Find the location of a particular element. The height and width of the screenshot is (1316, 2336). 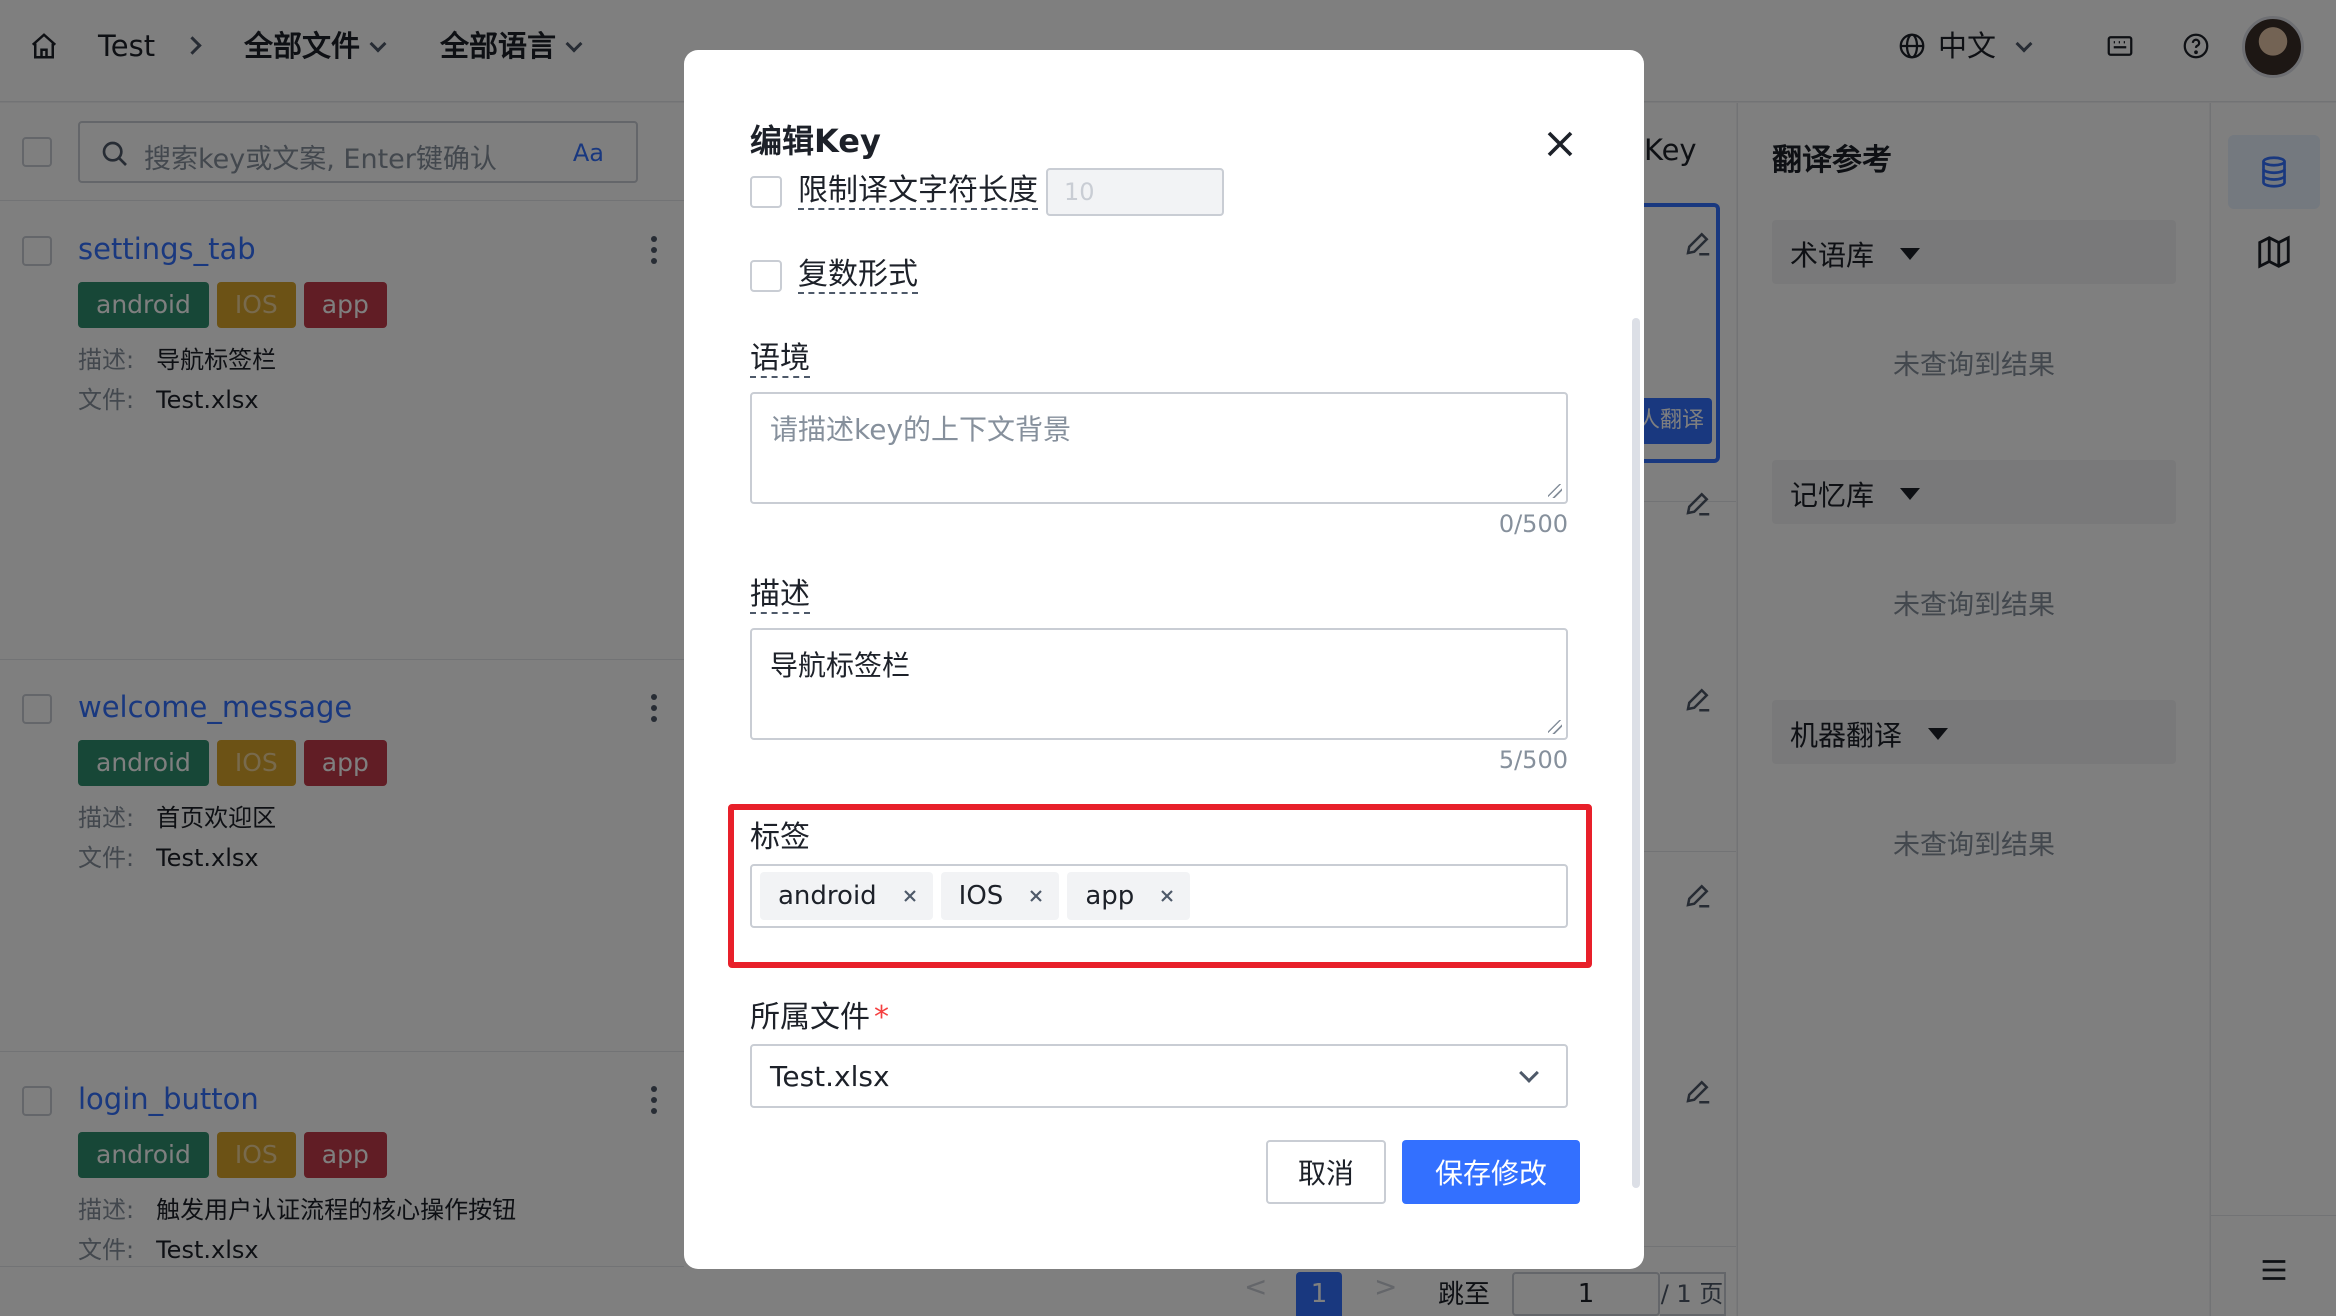

limit-length-checkbox is located at coordinates (766, 192).